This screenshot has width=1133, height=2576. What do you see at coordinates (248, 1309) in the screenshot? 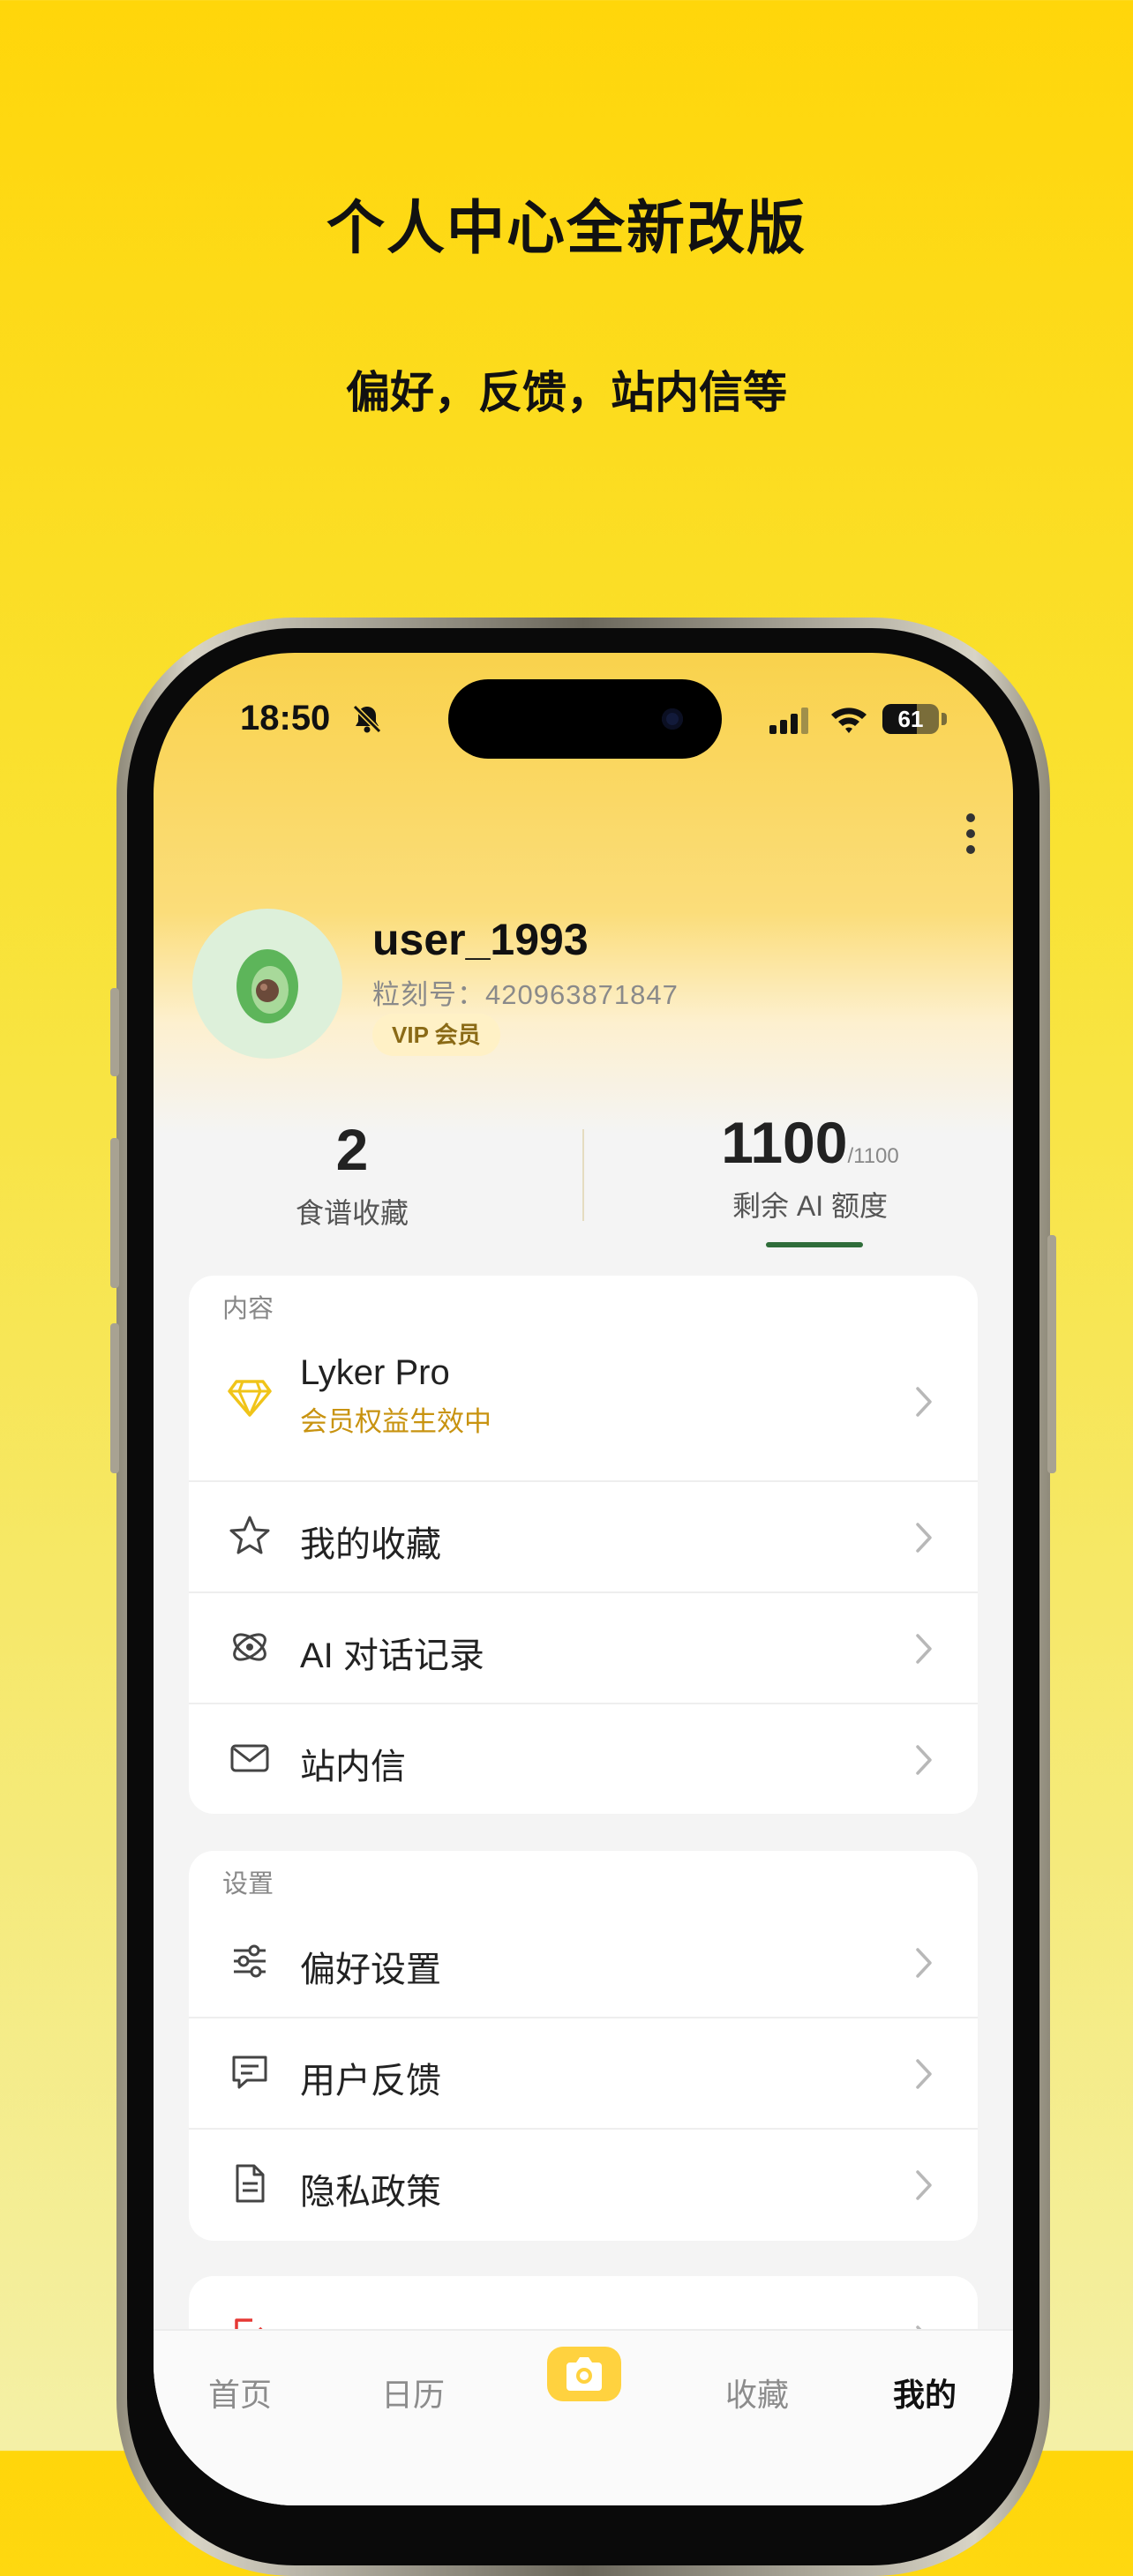
I see `content-section-header: 内容` at bounding box center [248, 1309].